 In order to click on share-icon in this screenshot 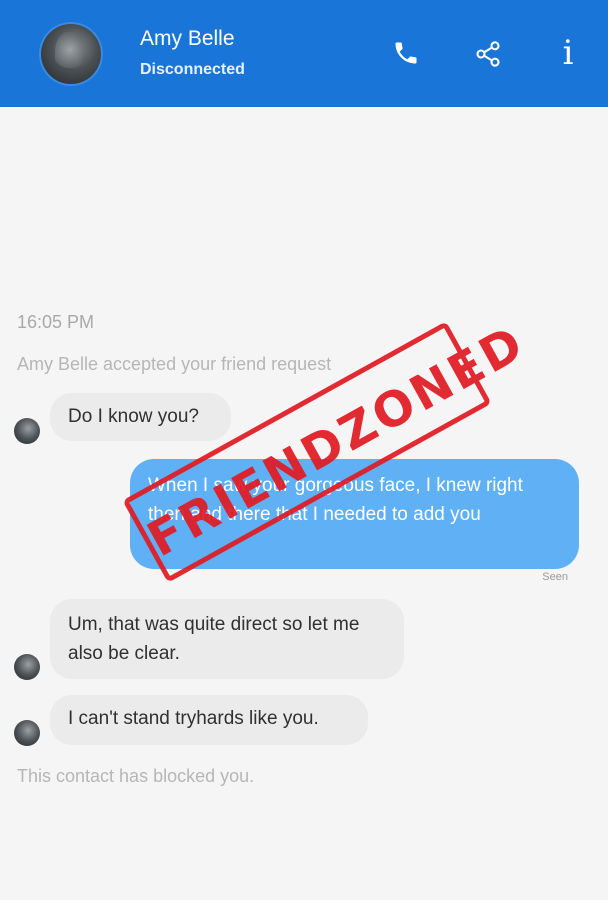, I will do `click(488, 54)`.